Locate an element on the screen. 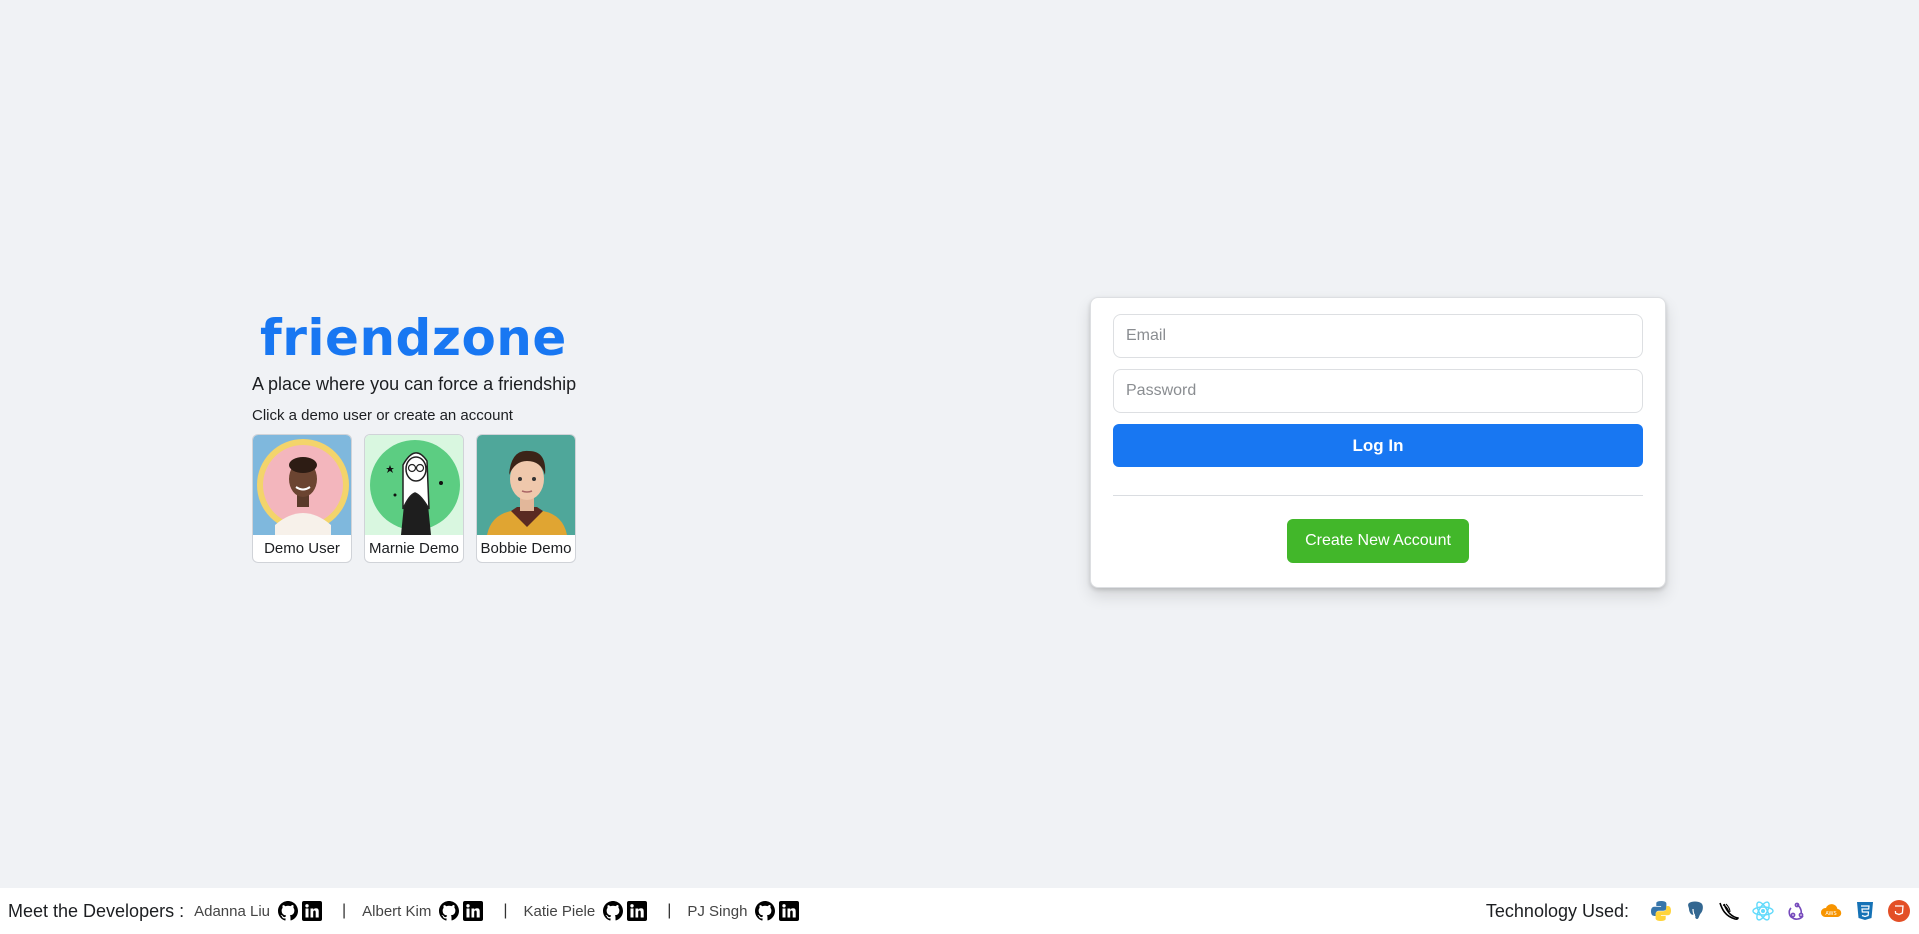  divider is located at coordinates (1378, 495).